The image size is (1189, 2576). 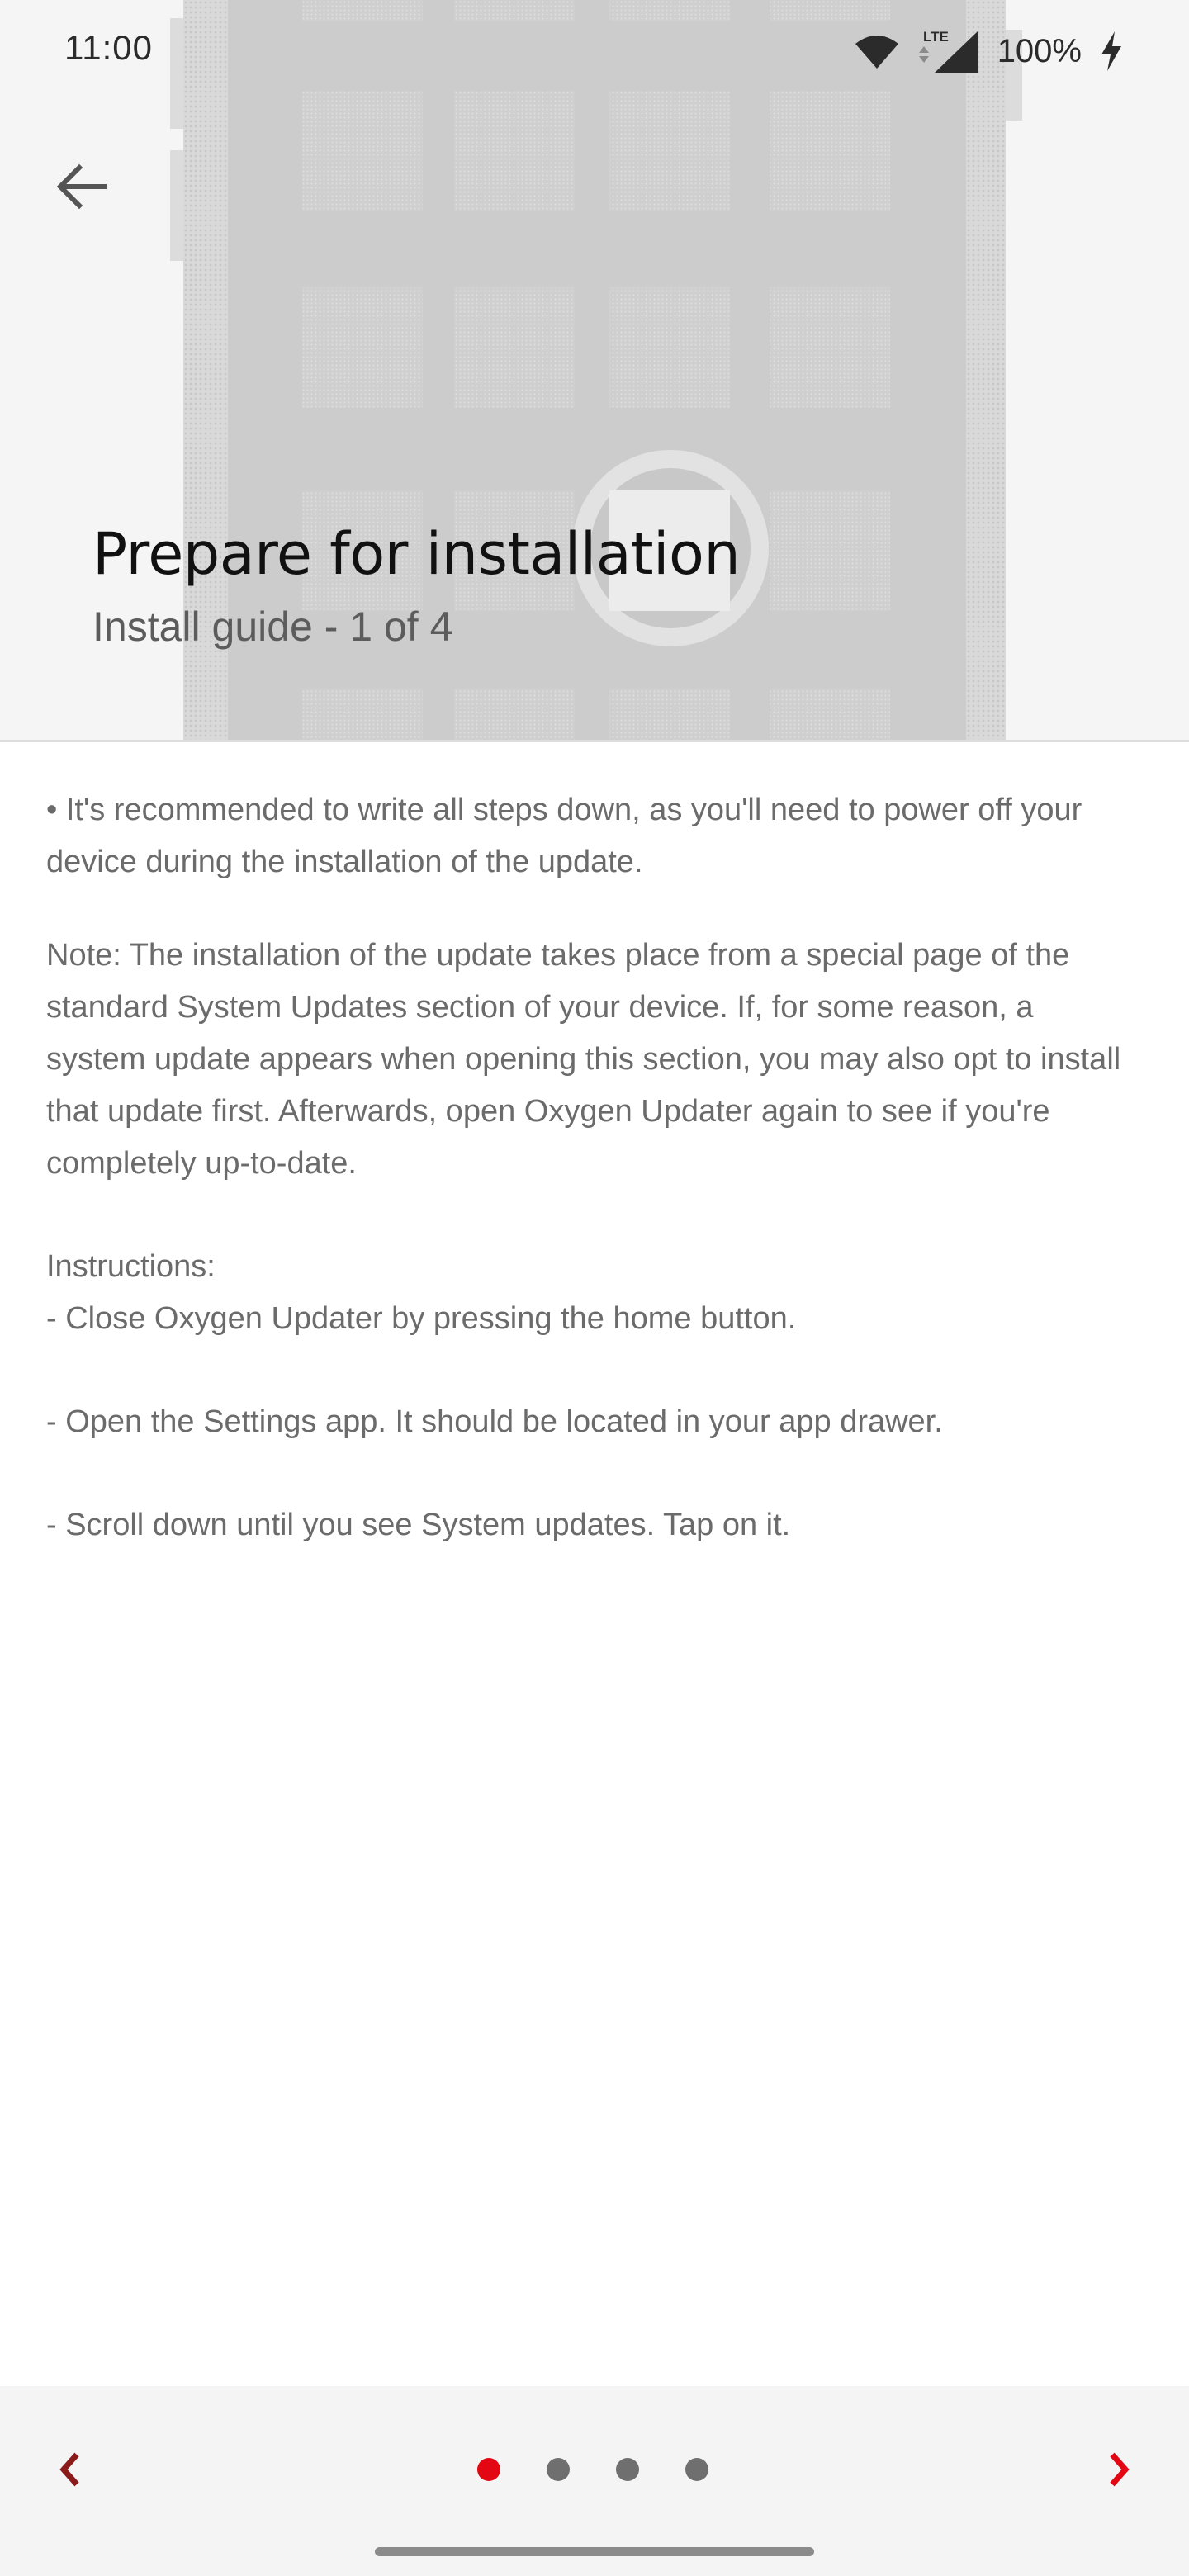 What do you see at coordinates (989, 51) in the screenshot?
I see `status-icons: LTE 100%` at bounding box center [989, 51].